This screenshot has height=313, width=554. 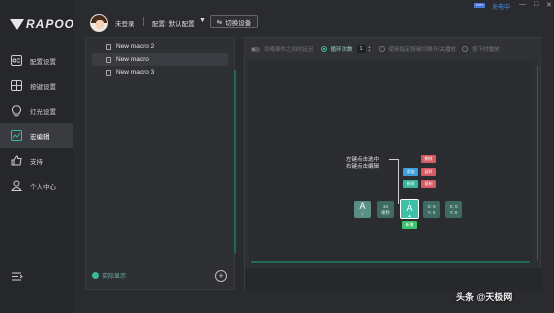 I want to click on sidebar-item-profile-settings: 配置设置, so click(x=36, y=60).